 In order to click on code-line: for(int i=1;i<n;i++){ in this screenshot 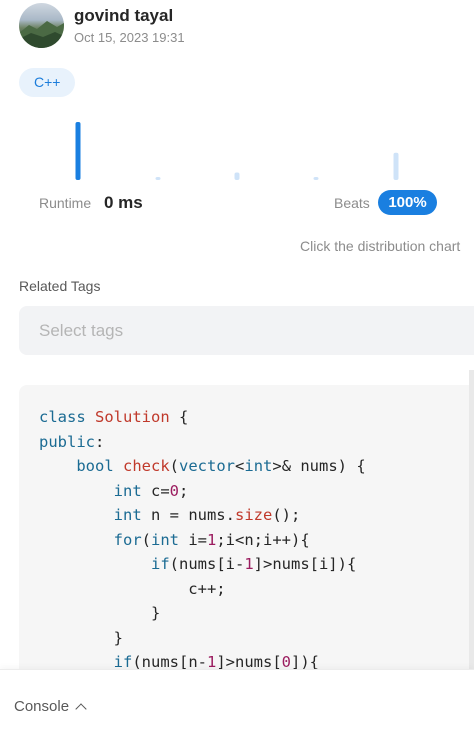, I will do `click(211, 539)`.